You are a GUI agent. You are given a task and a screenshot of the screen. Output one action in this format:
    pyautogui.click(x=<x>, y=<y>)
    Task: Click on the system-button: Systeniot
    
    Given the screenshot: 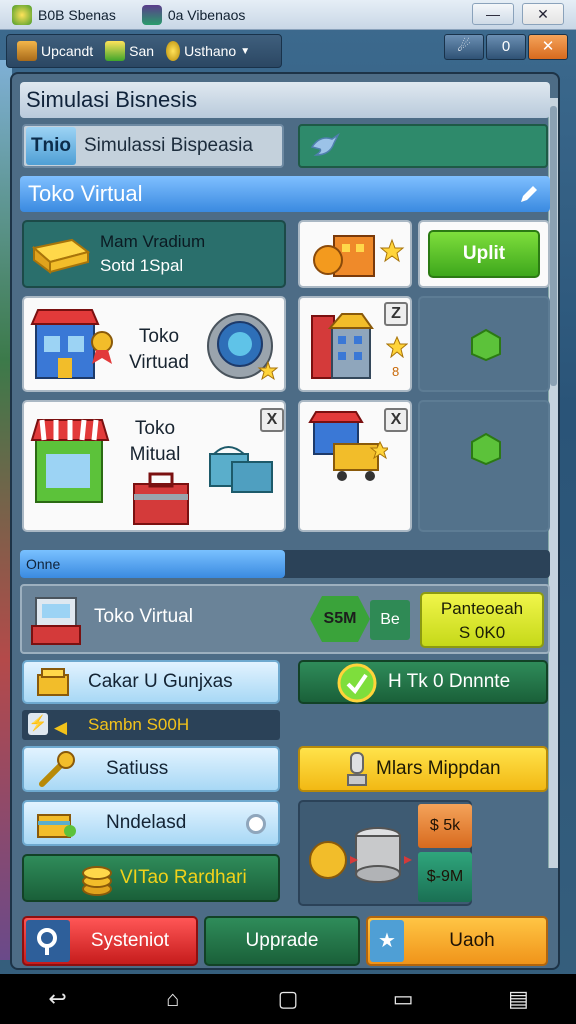 What is the action you would take?
    pyautogui.click(x=110, y=941)
    